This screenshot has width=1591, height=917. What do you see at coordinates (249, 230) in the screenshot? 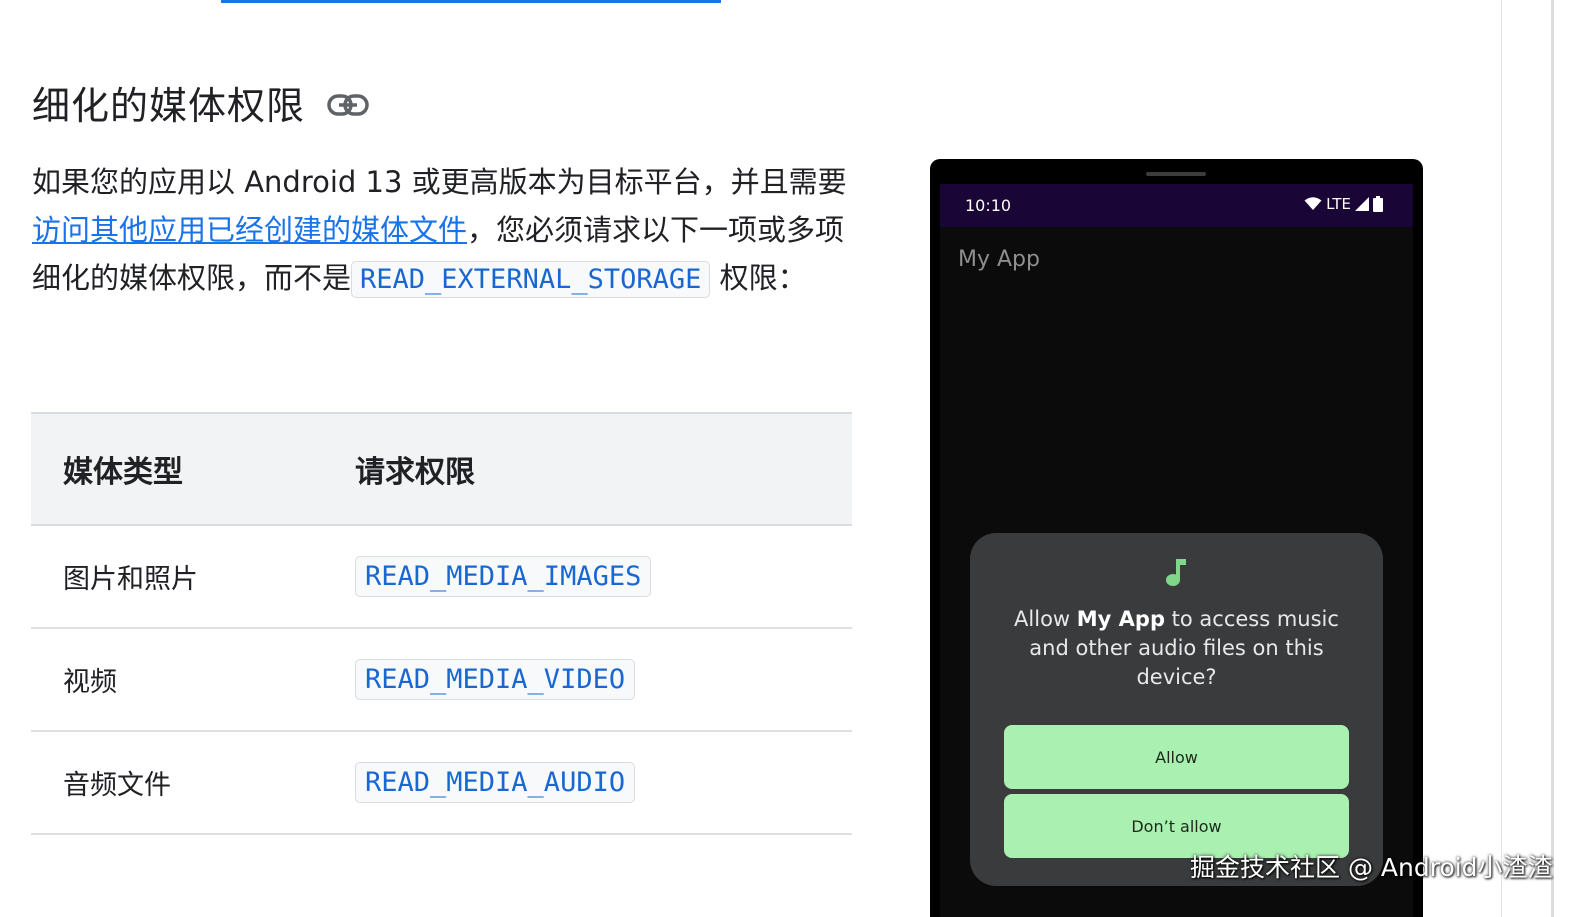
I see `media-access-link: 访问其他应用已经创建的媒体文件` at bounding box center [249, 230].